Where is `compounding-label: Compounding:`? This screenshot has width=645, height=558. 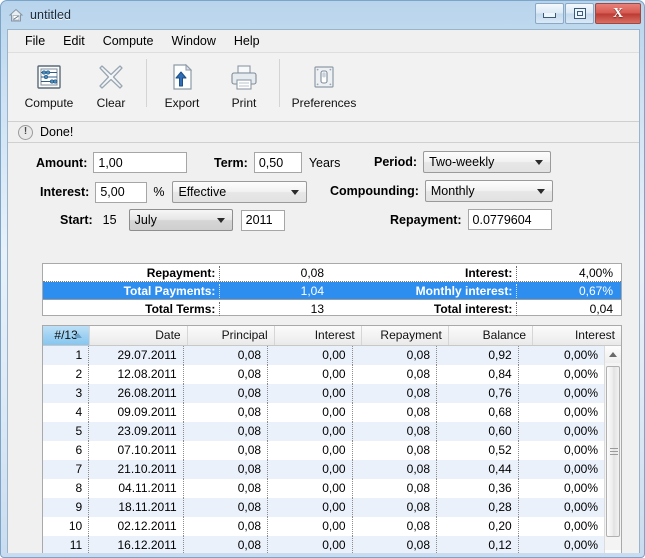 compounding-label: Compounding: is located at coordinates (374, 191).